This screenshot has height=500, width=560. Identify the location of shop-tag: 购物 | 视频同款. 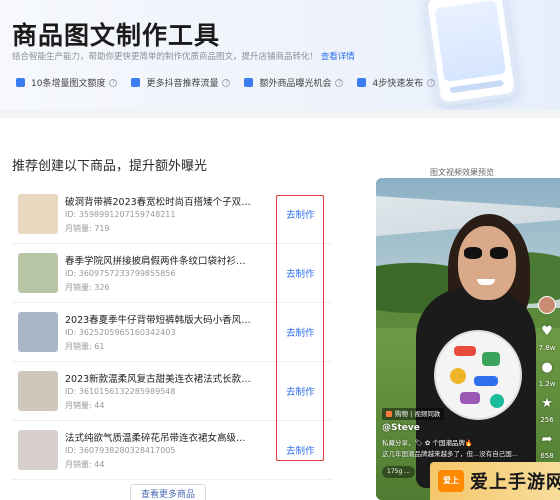
(413, 414).